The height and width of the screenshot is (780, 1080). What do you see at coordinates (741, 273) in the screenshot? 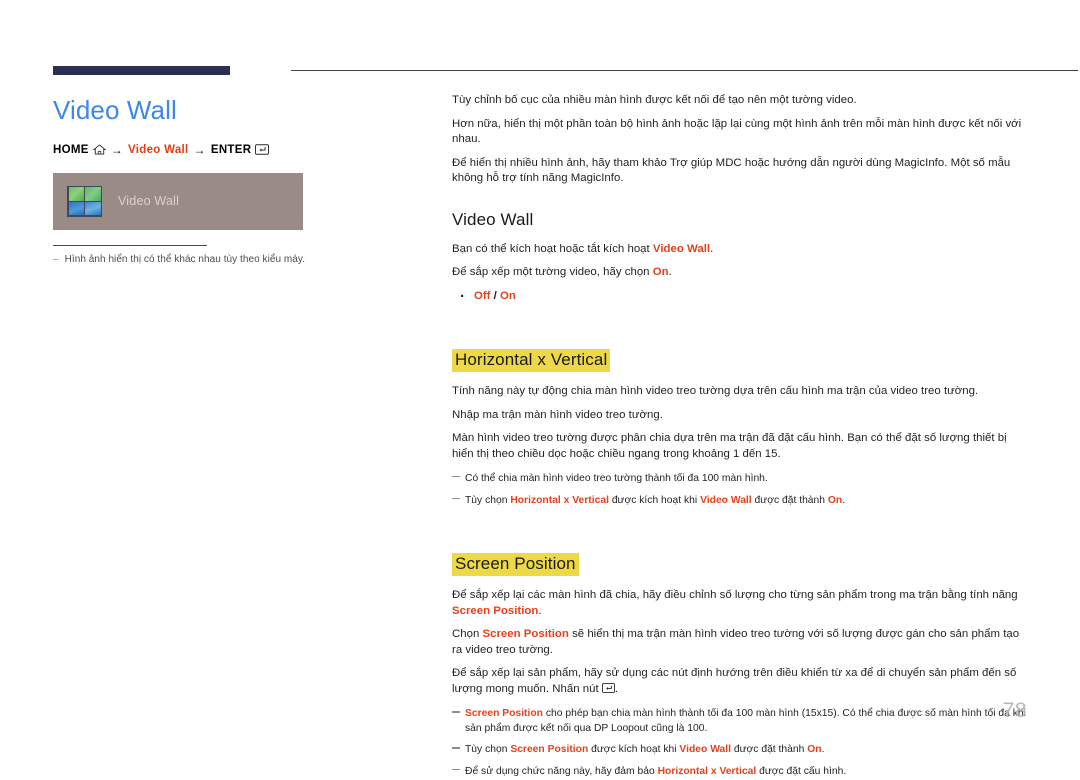
I see `video-wall-paragraph-2: Để sắp xếp một tường video, hãy chọn On.` at bounding box center [741, 273].